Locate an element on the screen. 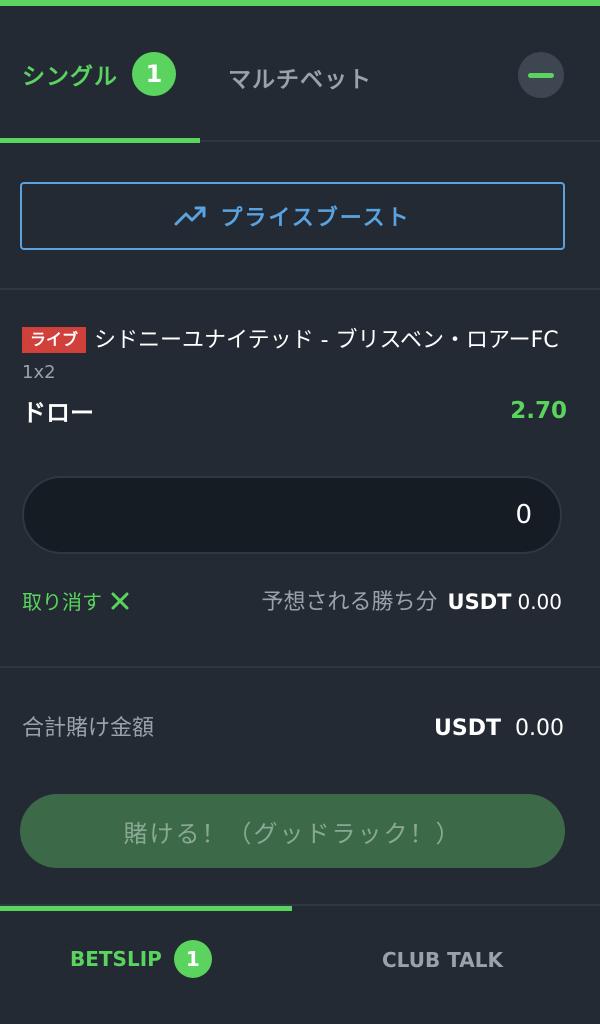 The image size is (600, 1024). tab-multibet: マルチベット is located at coordinates (300, 77).